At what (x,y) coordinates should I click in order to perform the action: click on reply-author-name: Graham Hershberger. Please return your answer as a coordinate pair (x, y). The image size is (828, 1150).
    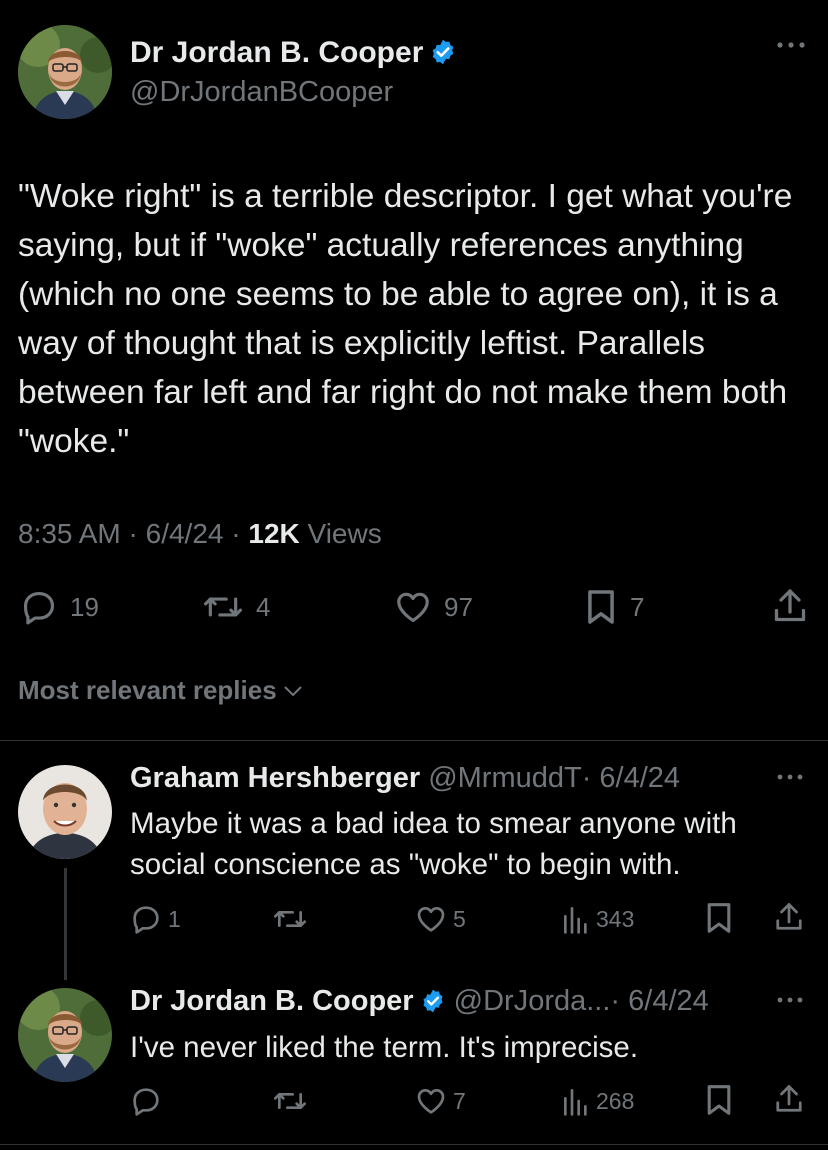
    Looking at the image, I should click on (275, 778).